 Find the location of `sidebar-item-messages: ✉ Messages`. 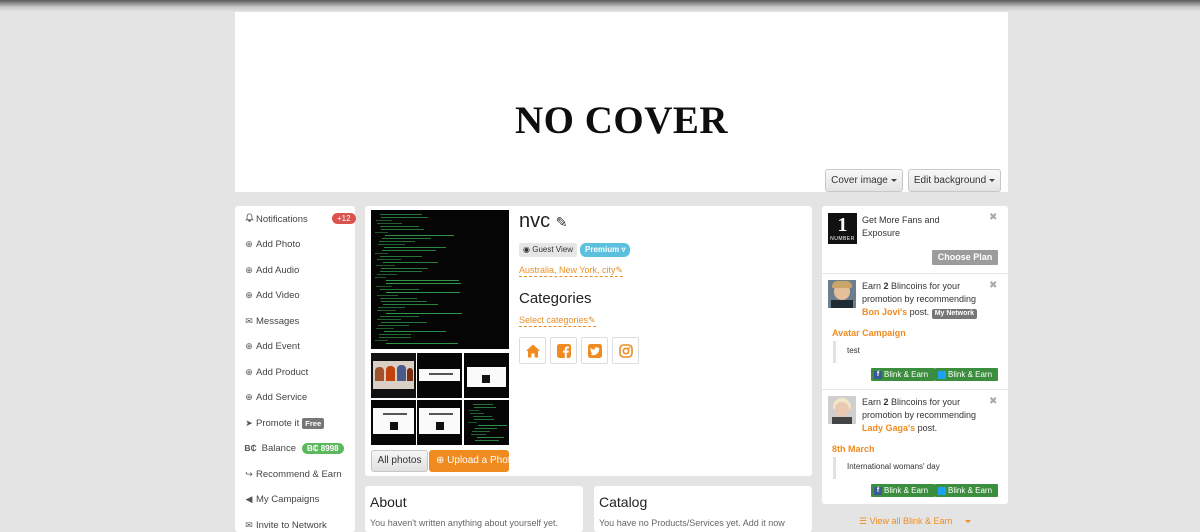

sidebar-item-messages: ✉ Messages is located at coordinates (271, 321).